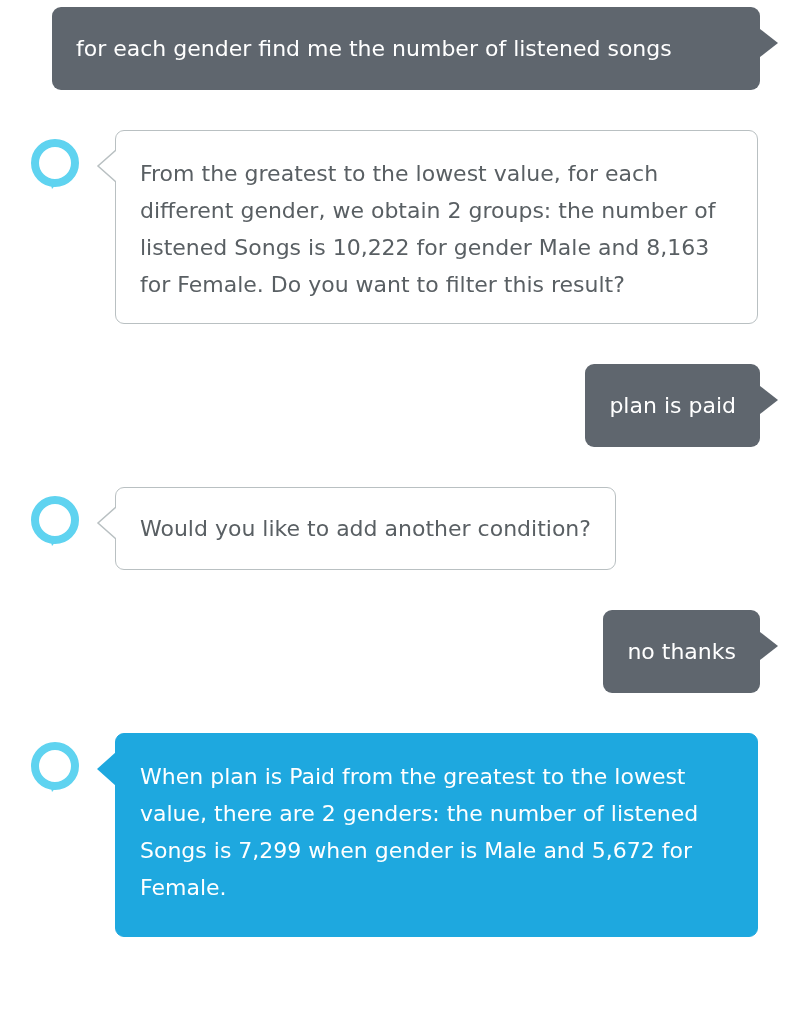 The height and width of the screenshot is (1020, 785). What do you see at coordinates (681, 651) in the screenshot?
I see `user-message: no thanks` at bounding box center [681, 651].